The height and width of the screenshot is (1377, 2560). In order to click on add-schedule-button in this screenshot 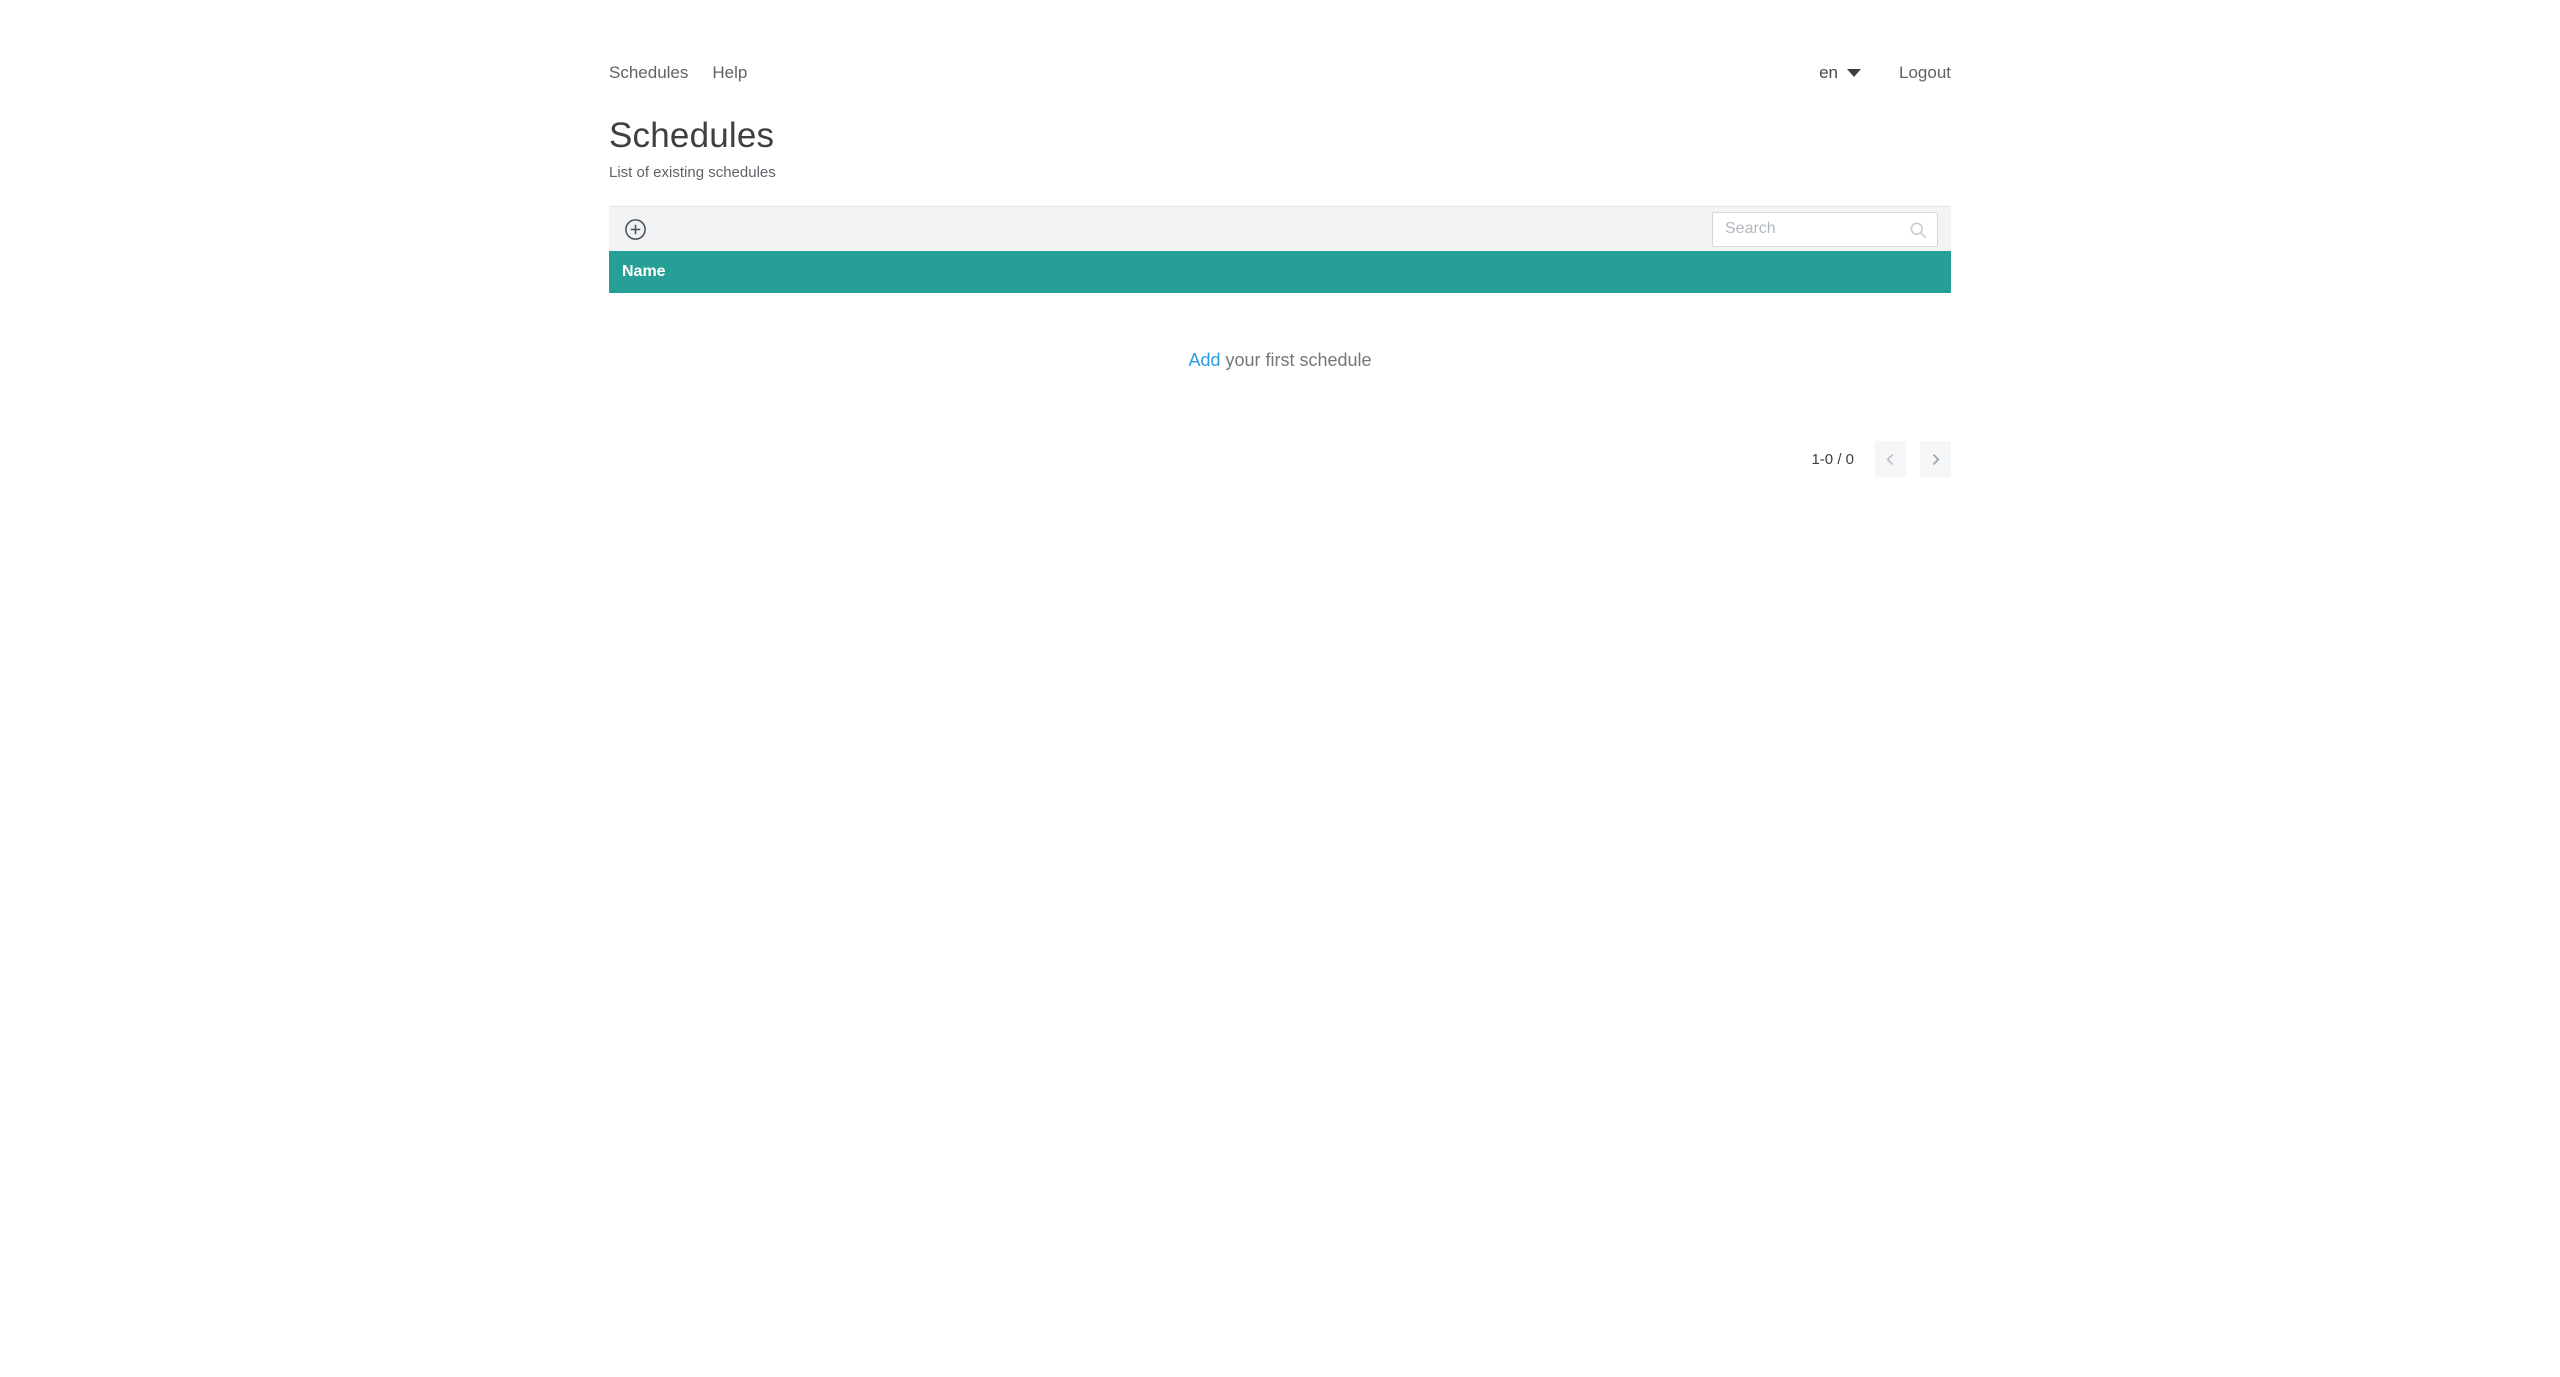, I will do `click(635, 229)`.